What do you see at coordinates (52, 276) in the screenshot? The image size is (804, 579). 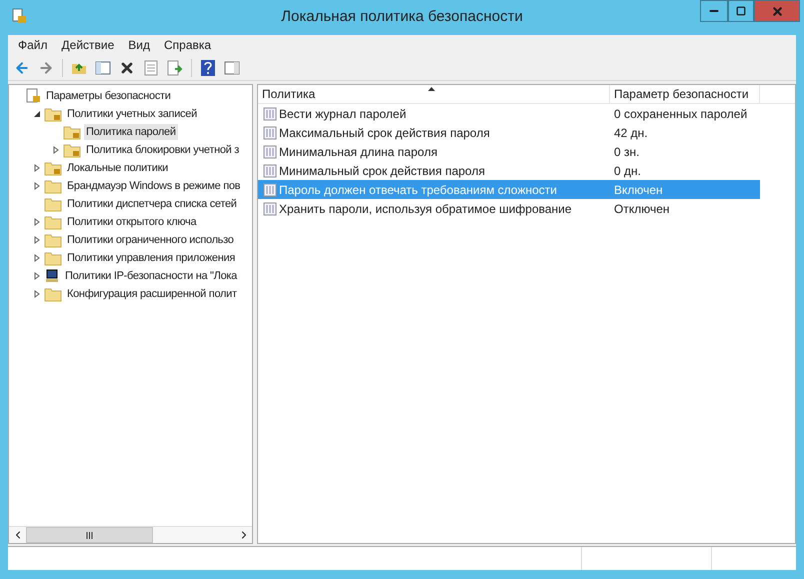 I see `computer-icon` at bounding box center [52, 276].